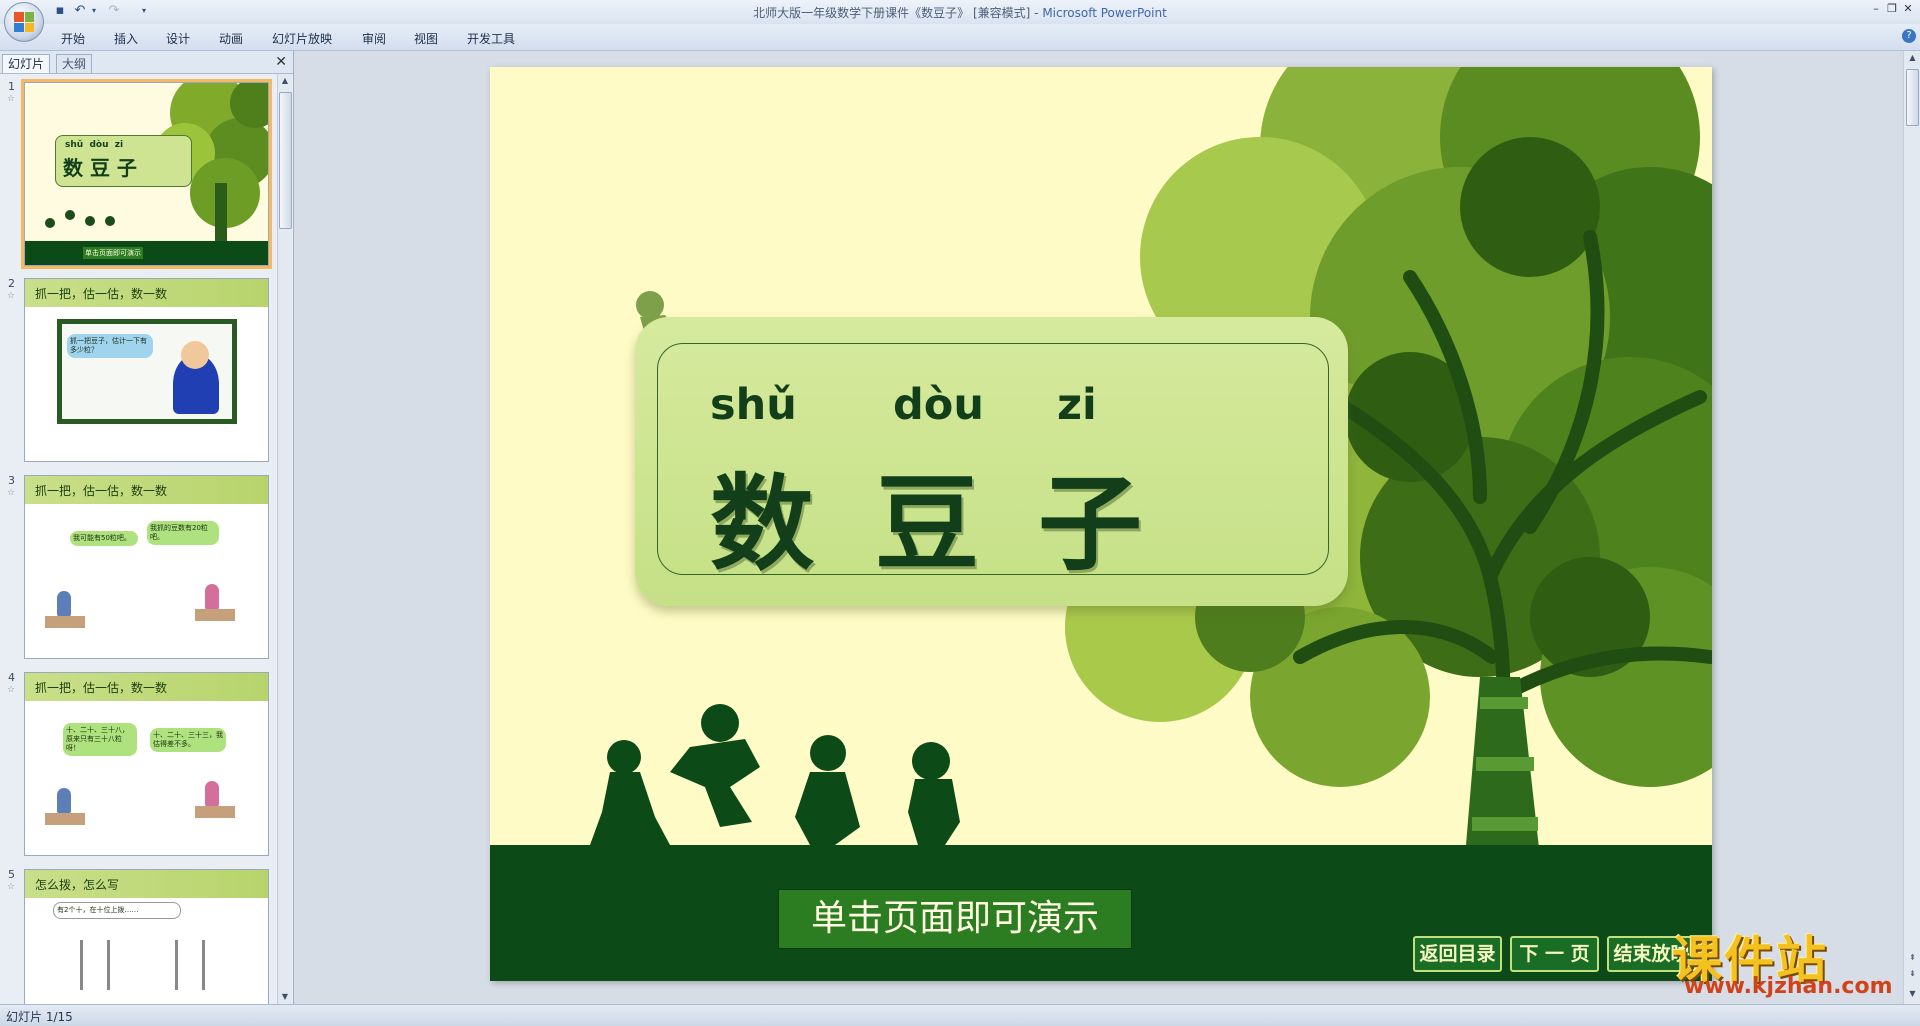  I want to click on thumb-bubble-right: 我抓的豆数有20粒吧。, so click(183, 533).